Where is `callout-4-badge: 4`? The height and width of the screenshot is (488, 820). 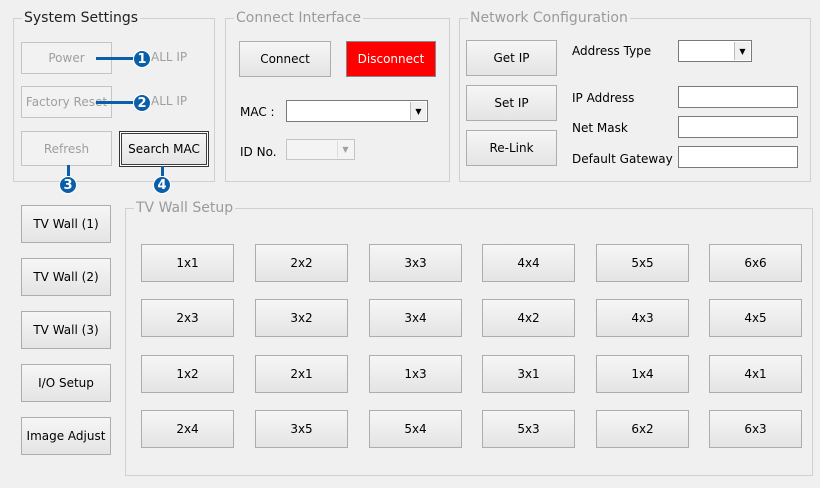 callout-4-badge: 4 is located at coordinates (162, 185).